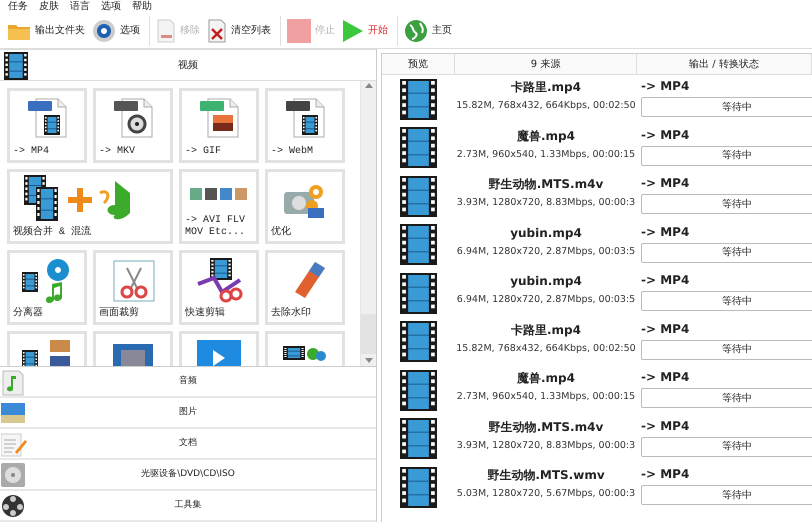  I want to click on menu-item: 任务, so click(18, 7).